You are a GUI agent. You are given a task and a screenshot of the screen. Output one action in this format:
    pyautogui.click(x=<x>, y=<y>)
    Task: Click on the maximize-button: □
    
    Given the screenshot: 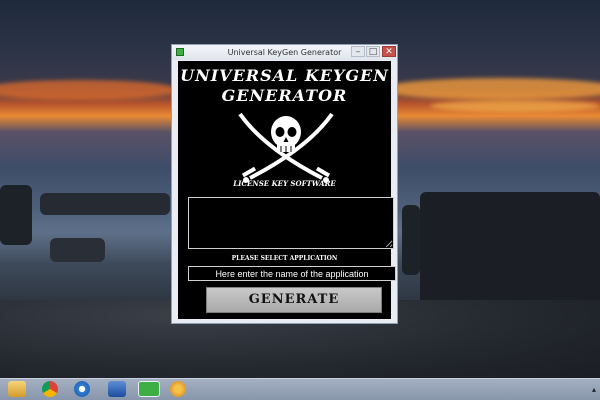 What is the action you would take?
    pyautogui.click(x=373, y=51)
    